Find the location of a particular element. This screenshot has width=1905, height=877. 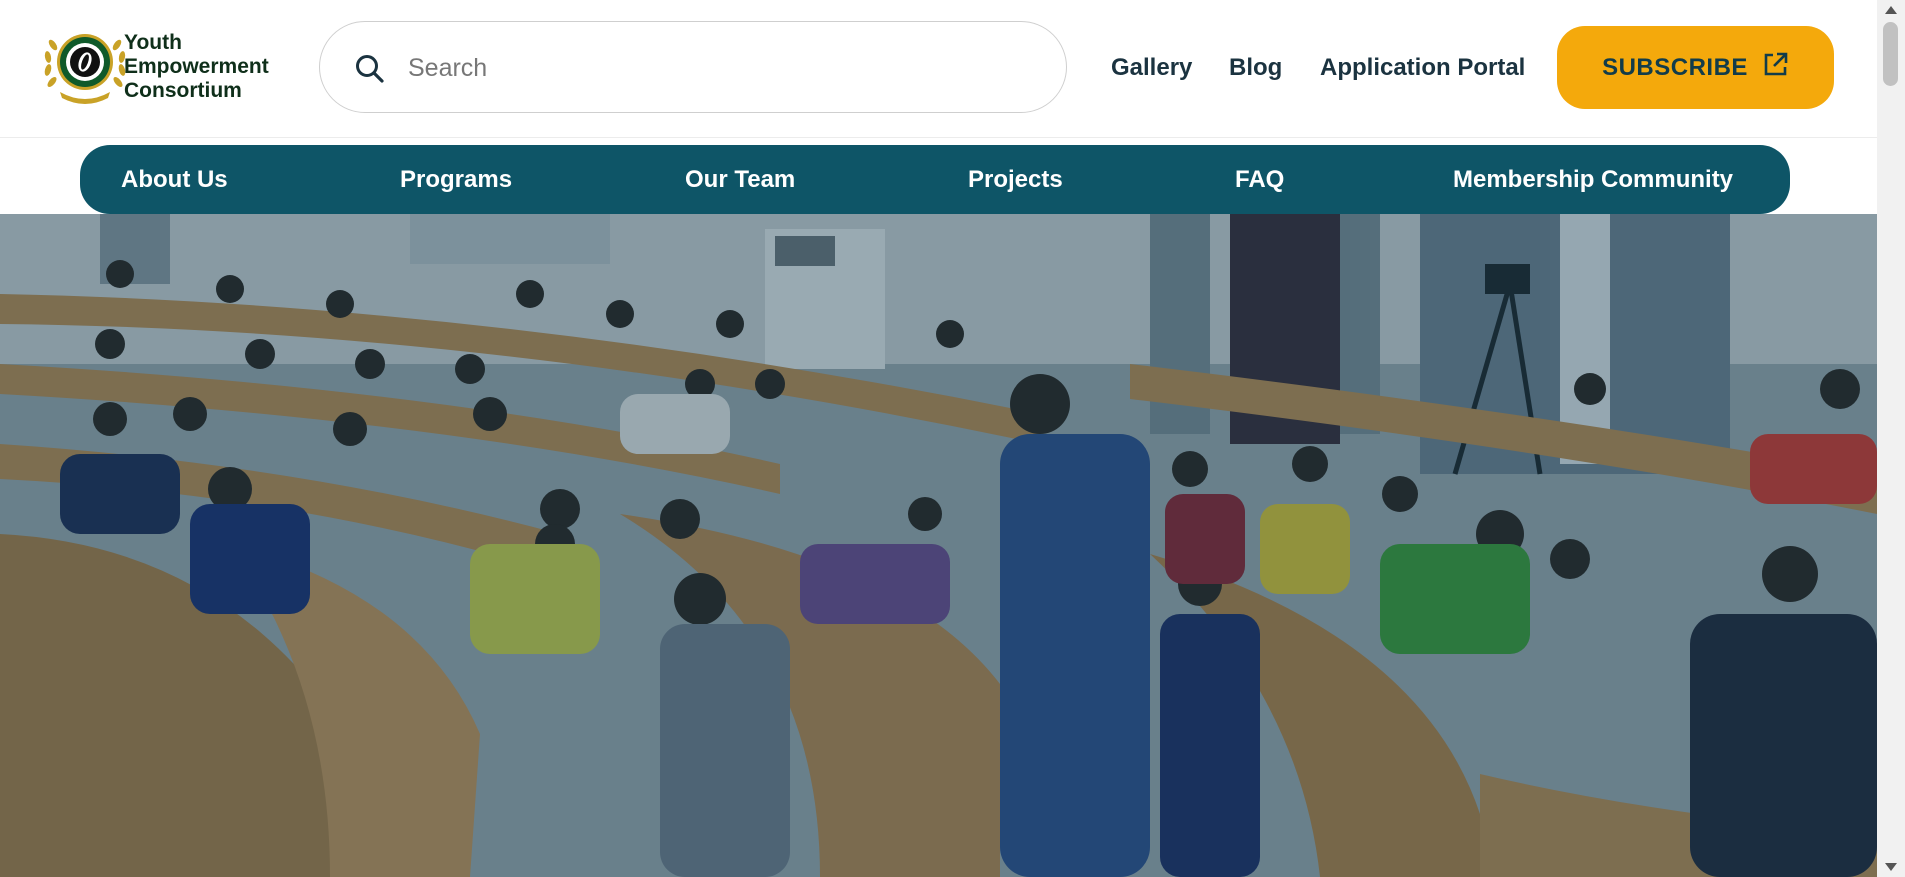

search-bar is located at coordinates (693, 67).